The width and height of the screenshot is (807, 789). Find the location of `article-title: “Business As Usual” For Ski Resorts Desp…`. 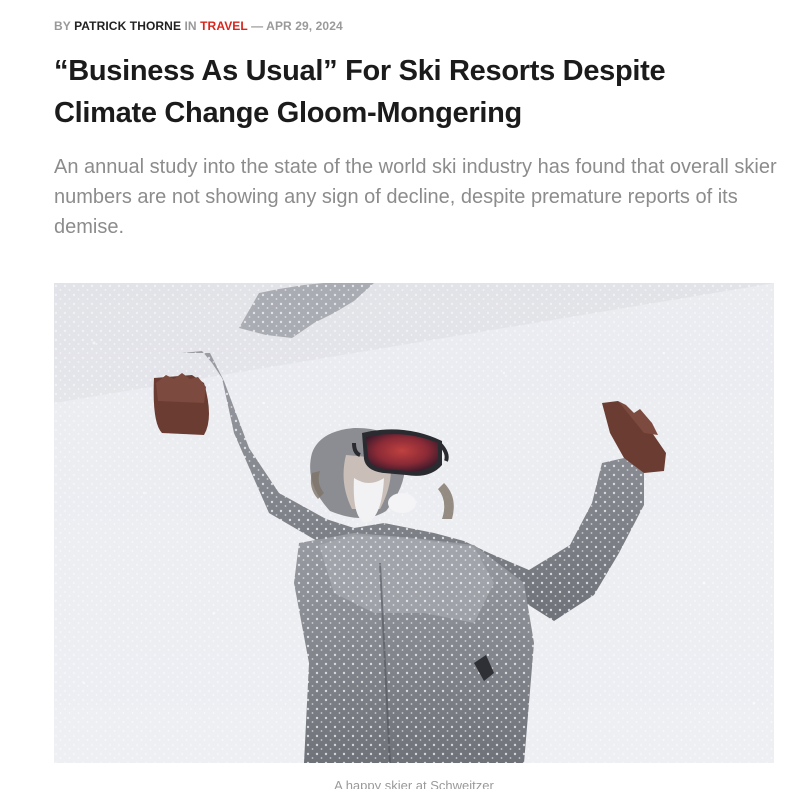

article-title: “Business As Usual” For Ski Resorts Desp… is located at coordinates (360, 92).